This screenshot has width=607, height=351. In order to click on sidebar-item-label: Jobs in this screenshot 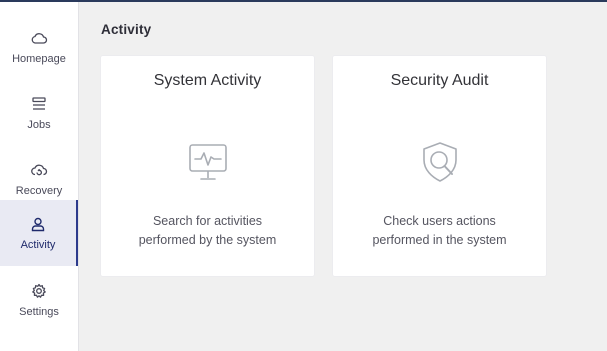, I will do `click(39, 125)`.